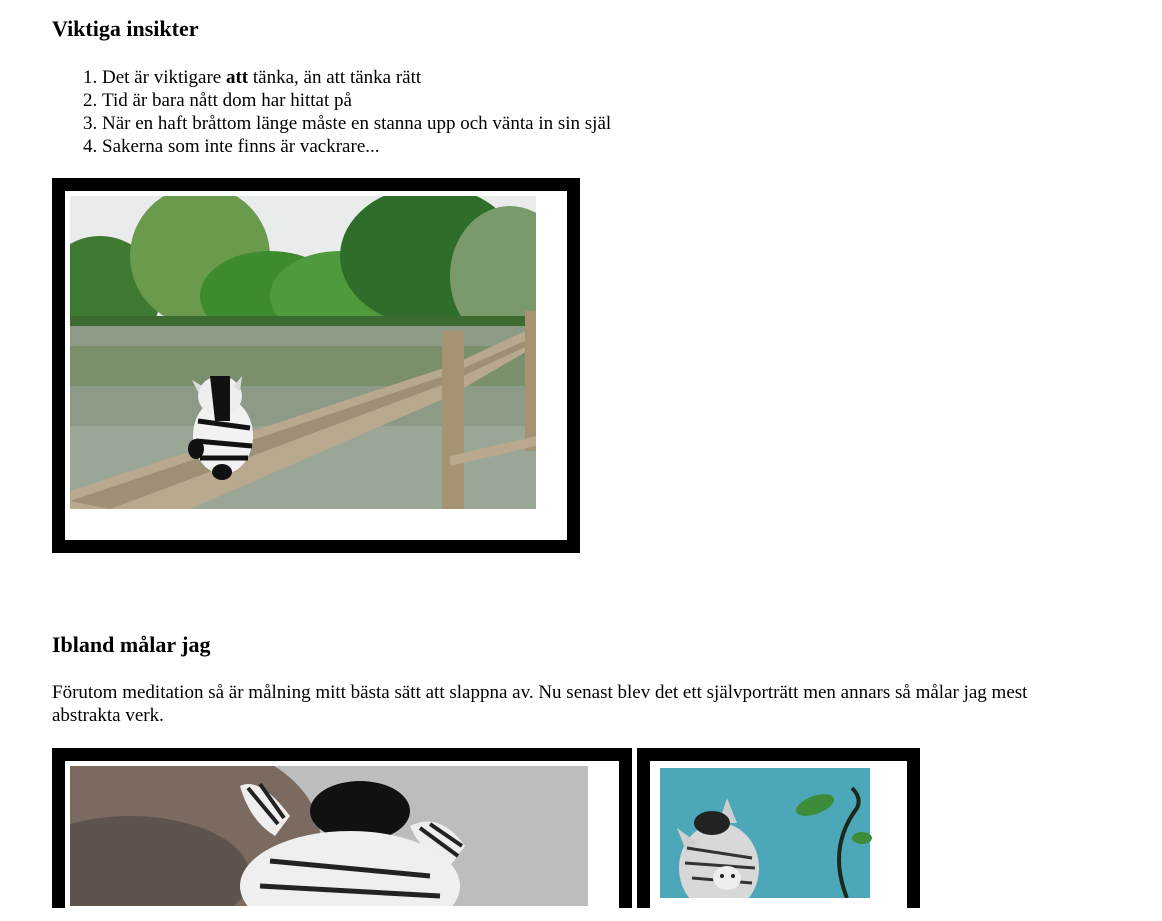 The height and width of the screenshot is (921, 1162). What do you see at coordinates (164, 77) in the screenshot?
I see `list-item-text: Det är viktigare` at bounding box center [164, 77].